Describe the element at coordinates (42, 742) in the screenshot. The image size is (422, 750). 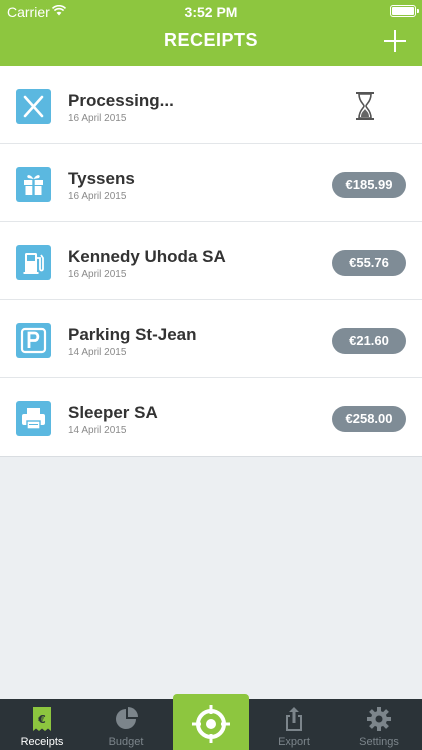
I see `tab-label: Receipts` at that location.